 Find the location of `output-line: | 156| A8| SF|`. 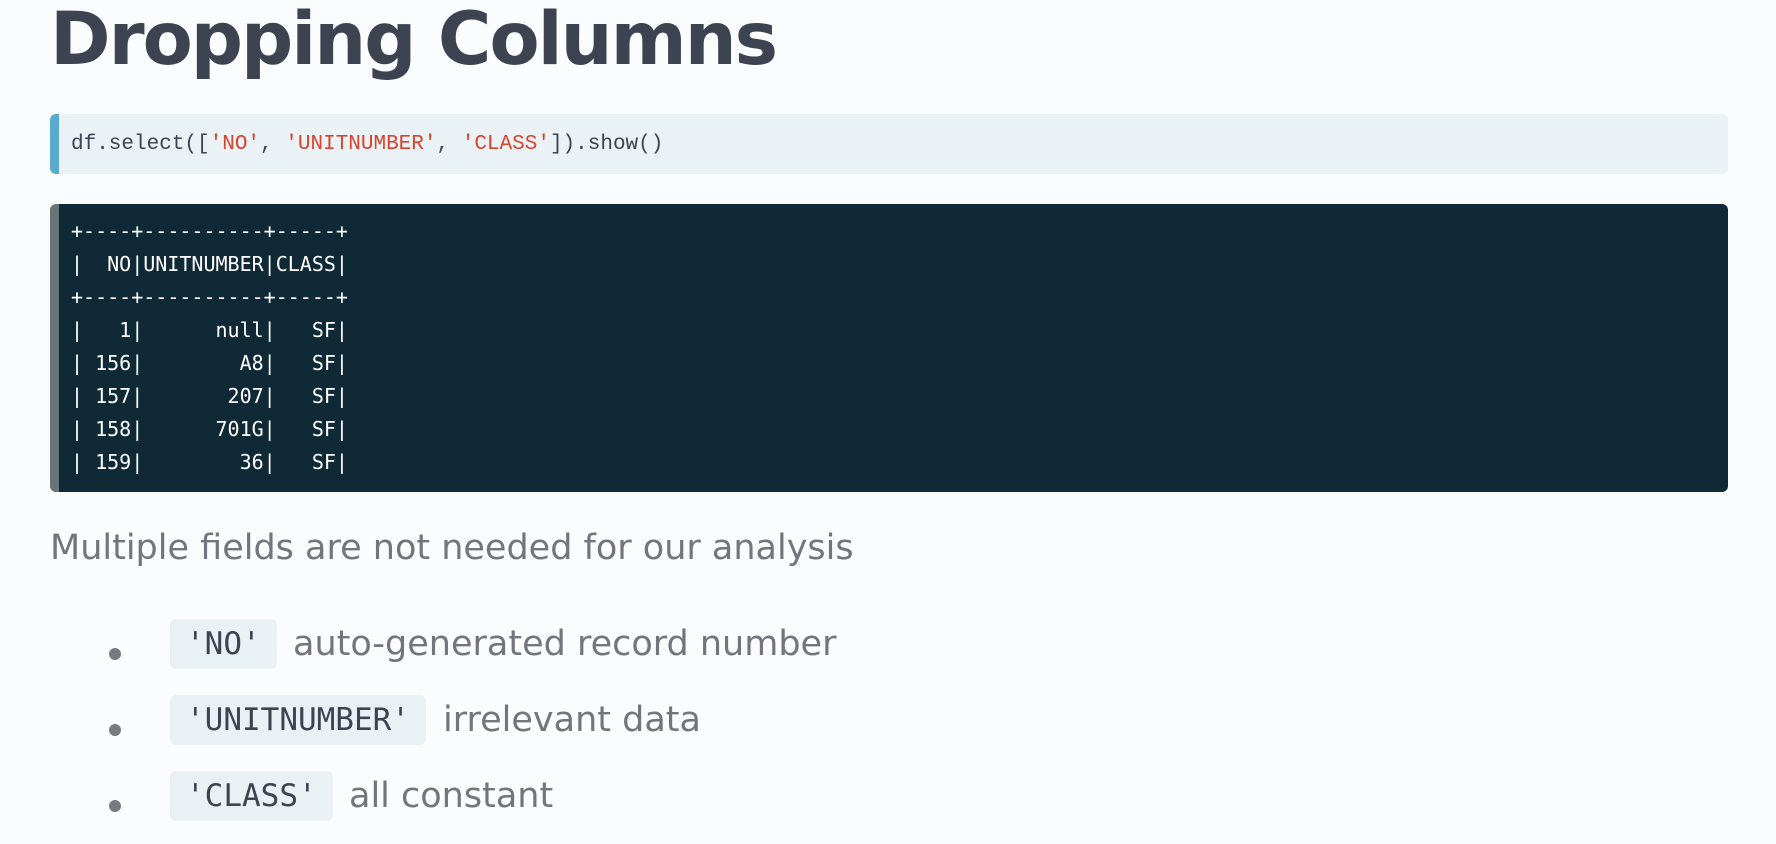

output-line: | 156| A8| SF| is located at coordinates (209, 363).